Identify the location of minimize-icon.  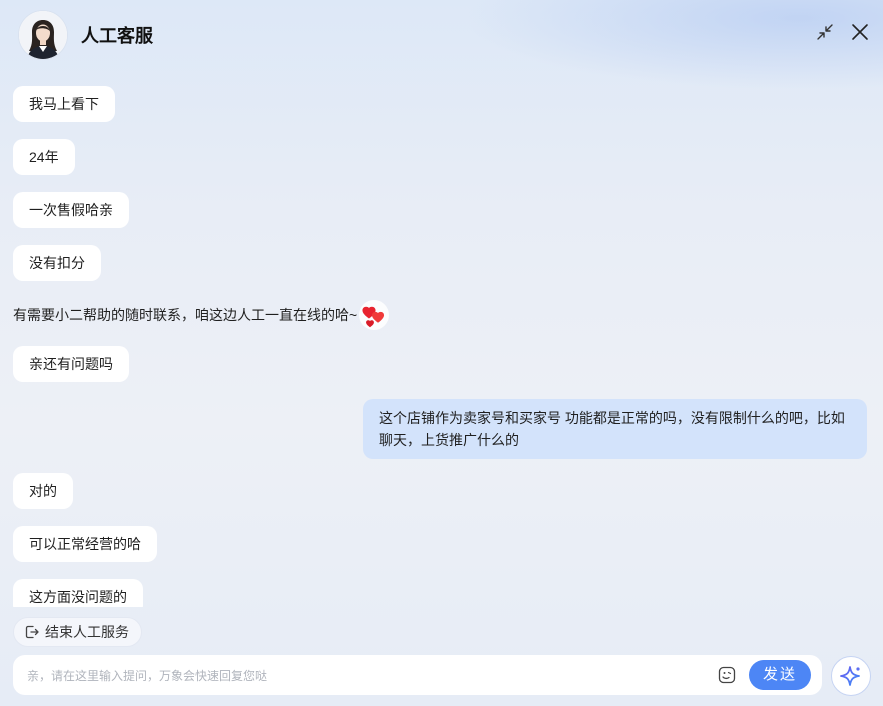
(825, 32).